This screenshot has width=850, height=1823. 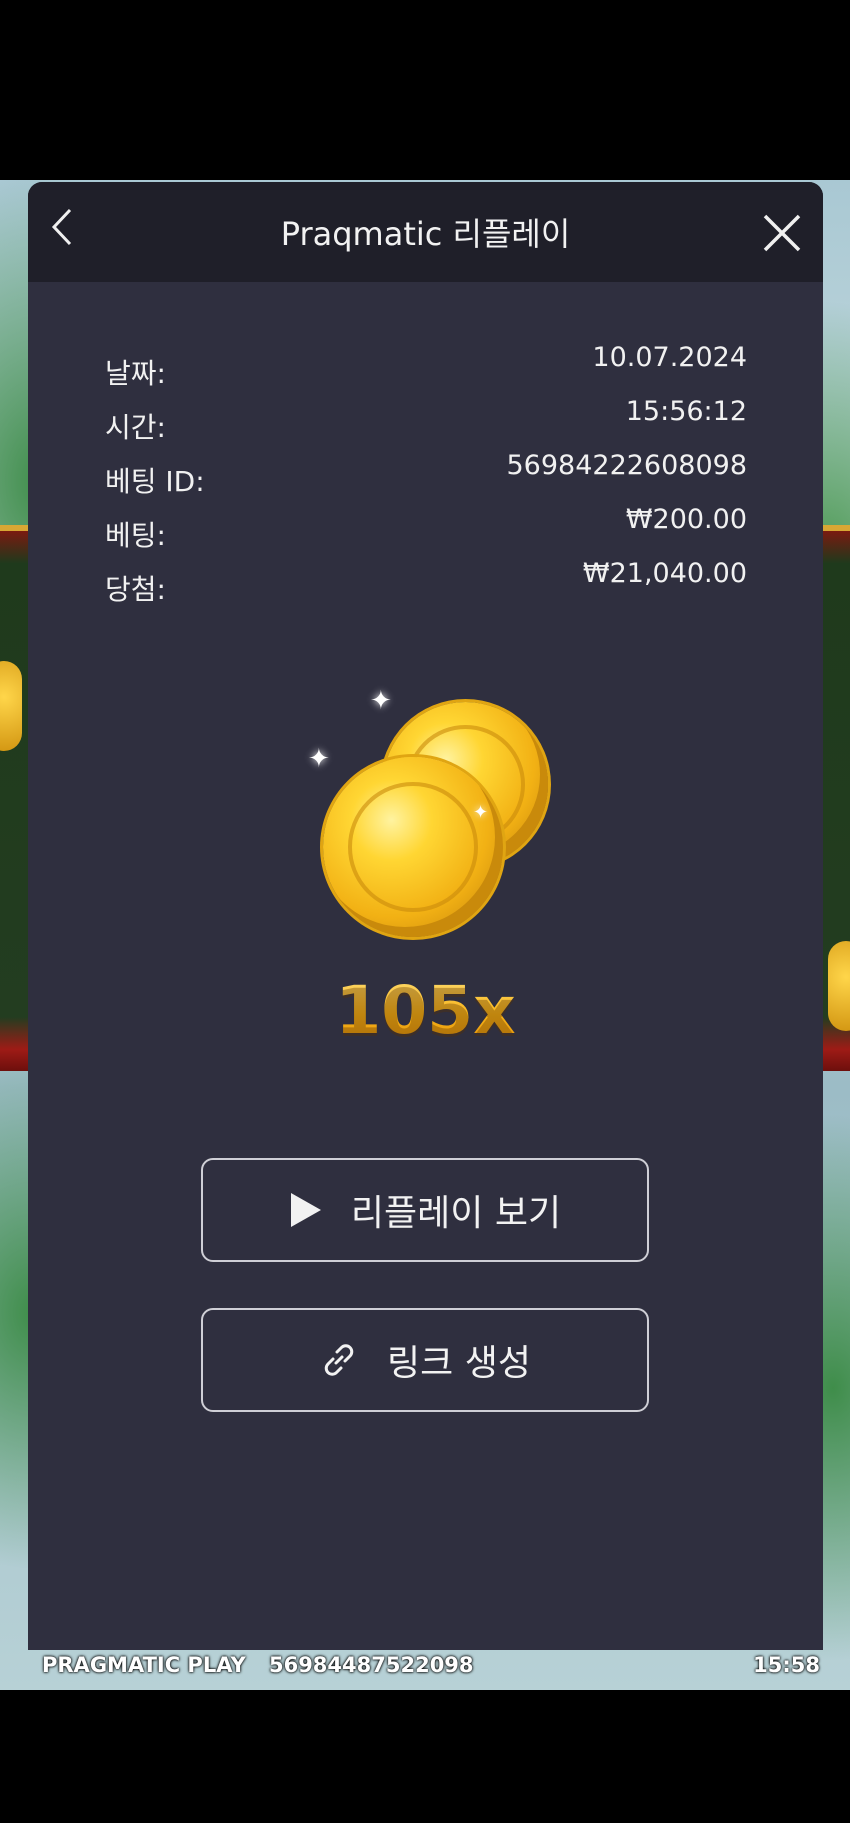 What do you see at coordinates (135, 427) in the screenshot?
I see `time-label: 시간:` at bounding box center [135, 427].